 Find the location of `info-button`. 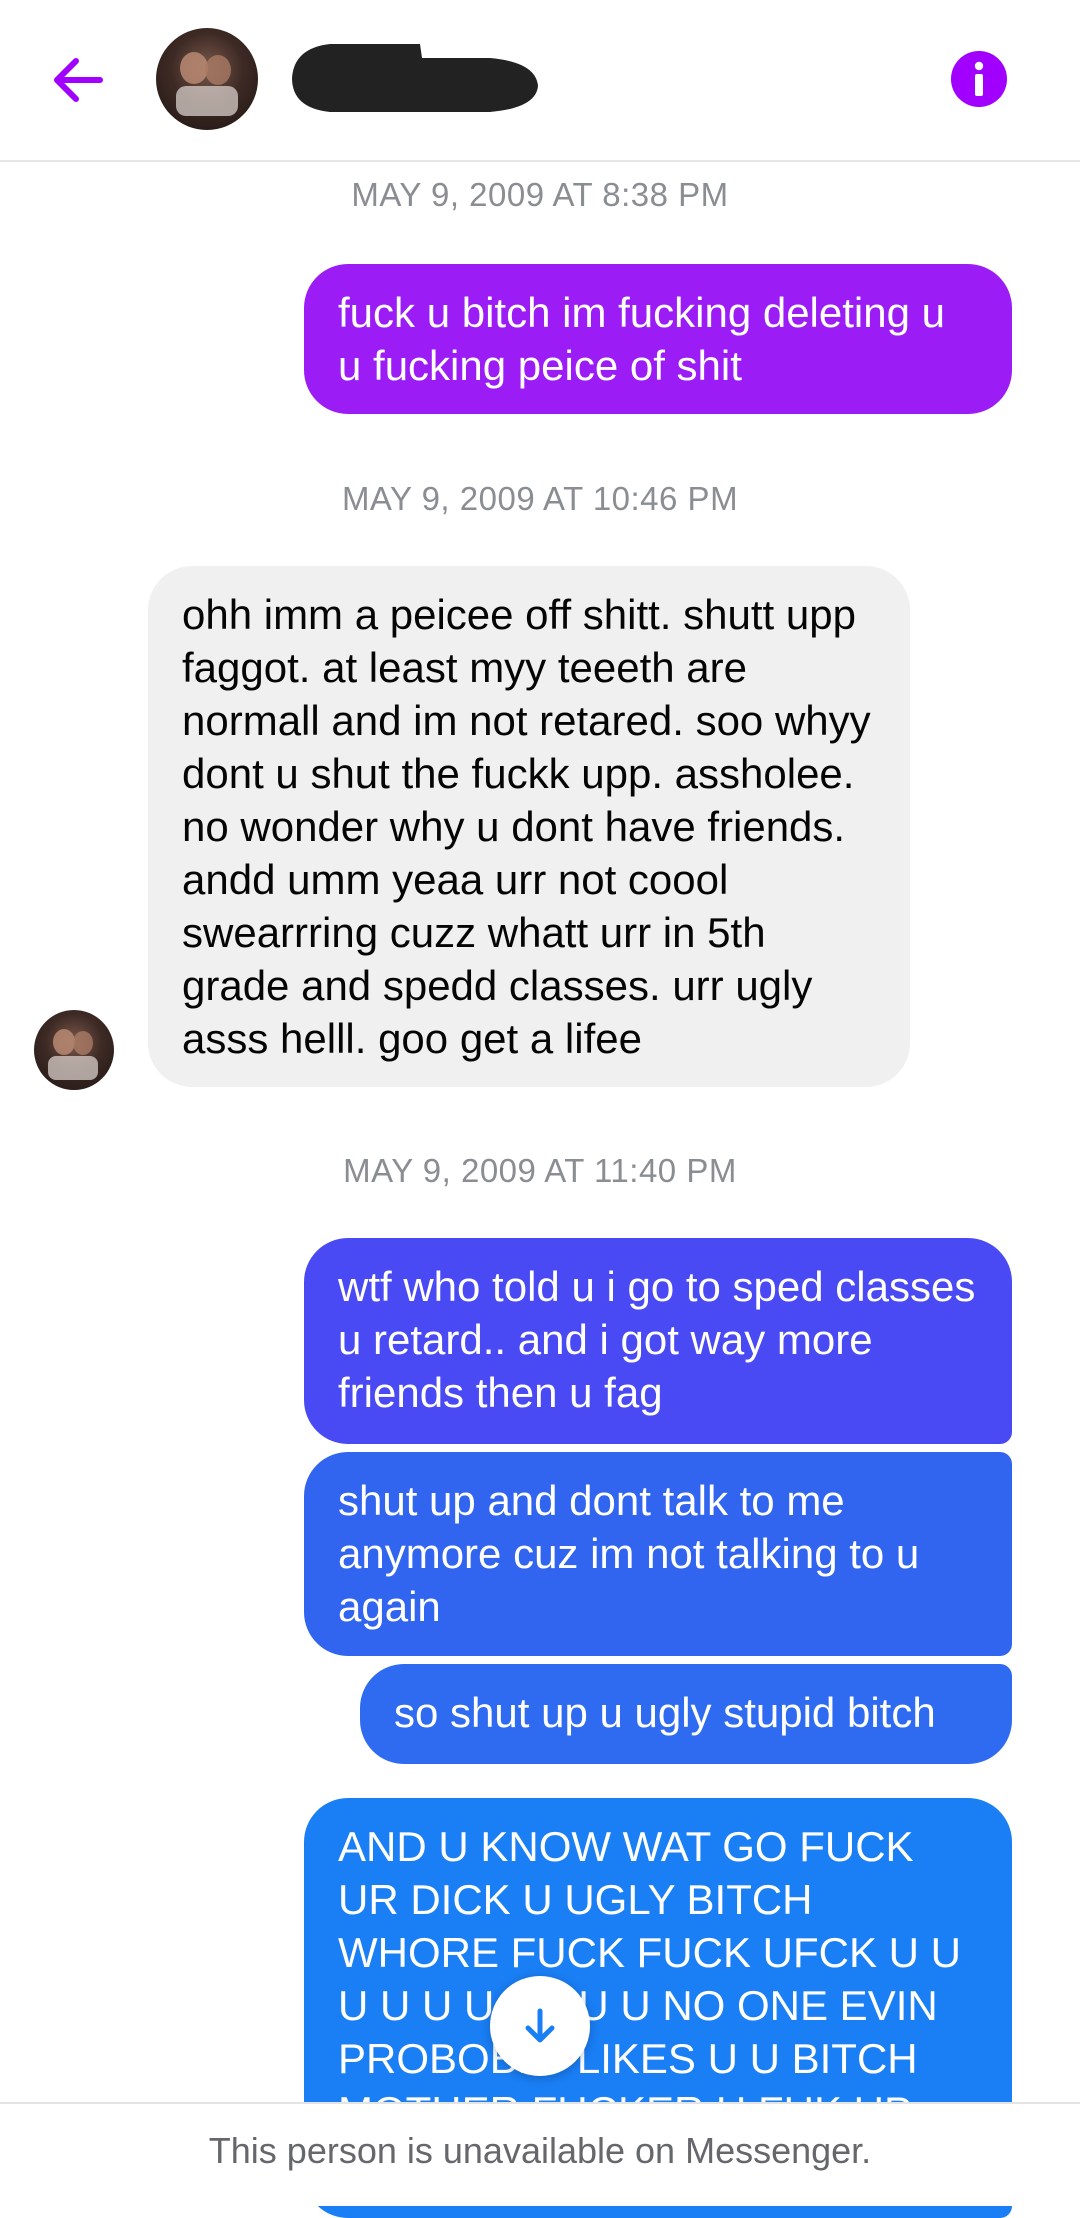

info-button is located at coordinates (979, 79).